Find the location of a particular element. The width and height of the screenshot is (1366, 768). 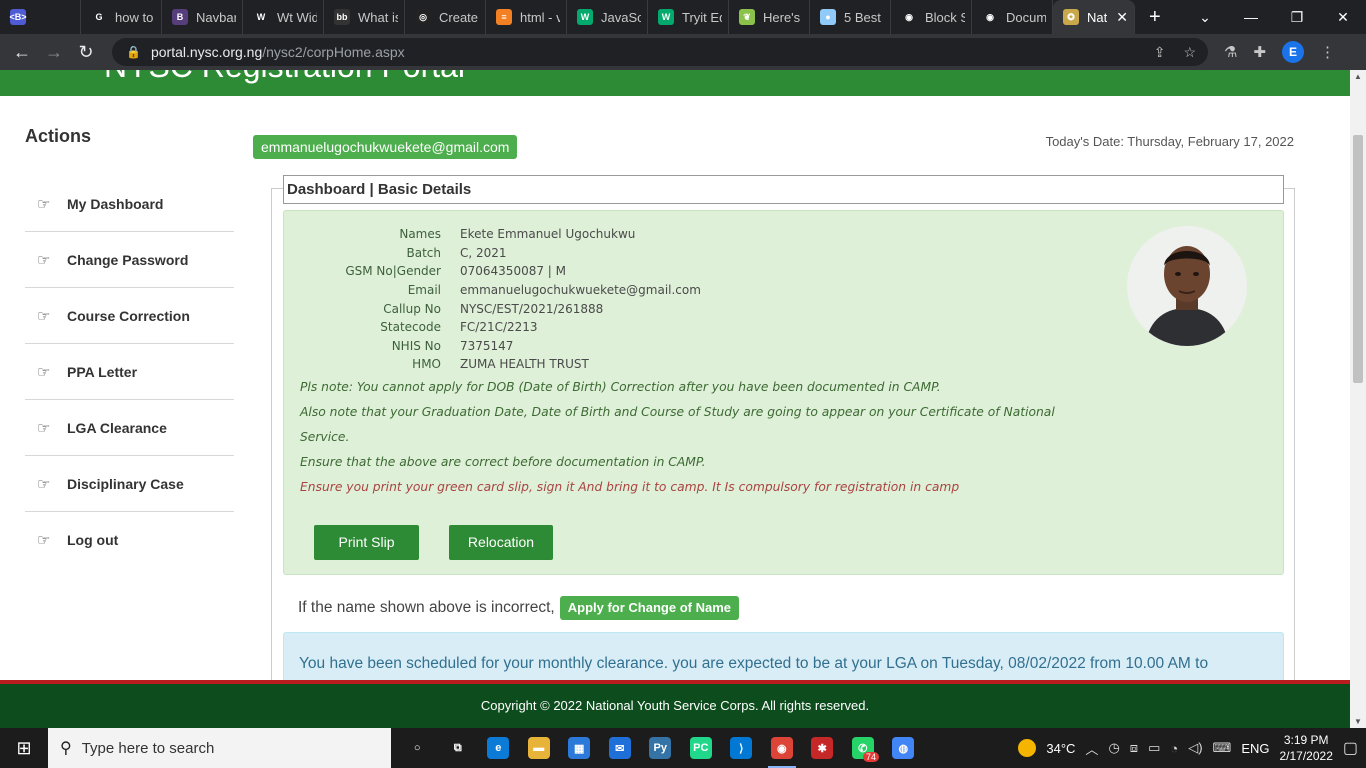

sidebar-item-disciplinary-case: ☞ Disciplinary Case is located at coordinates (129, 484).